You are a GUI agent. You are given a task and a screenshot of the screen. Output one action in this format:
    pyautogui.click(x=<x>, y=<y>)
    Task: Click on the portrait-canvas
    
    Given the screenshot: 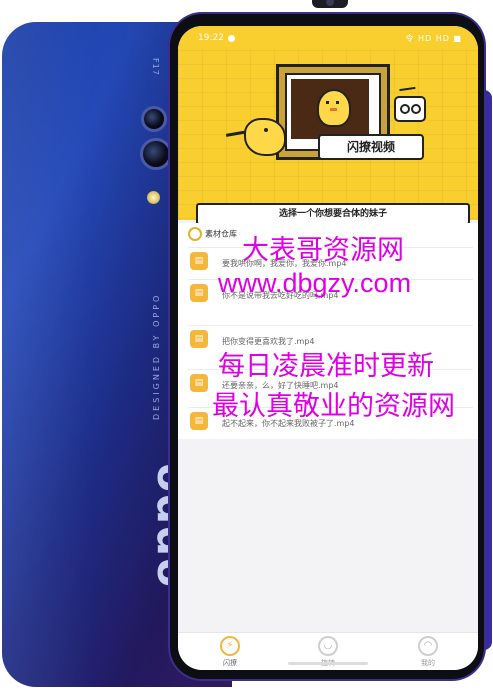 What is the action you would take?
    pyautogui.click(x=330, y=109)
    